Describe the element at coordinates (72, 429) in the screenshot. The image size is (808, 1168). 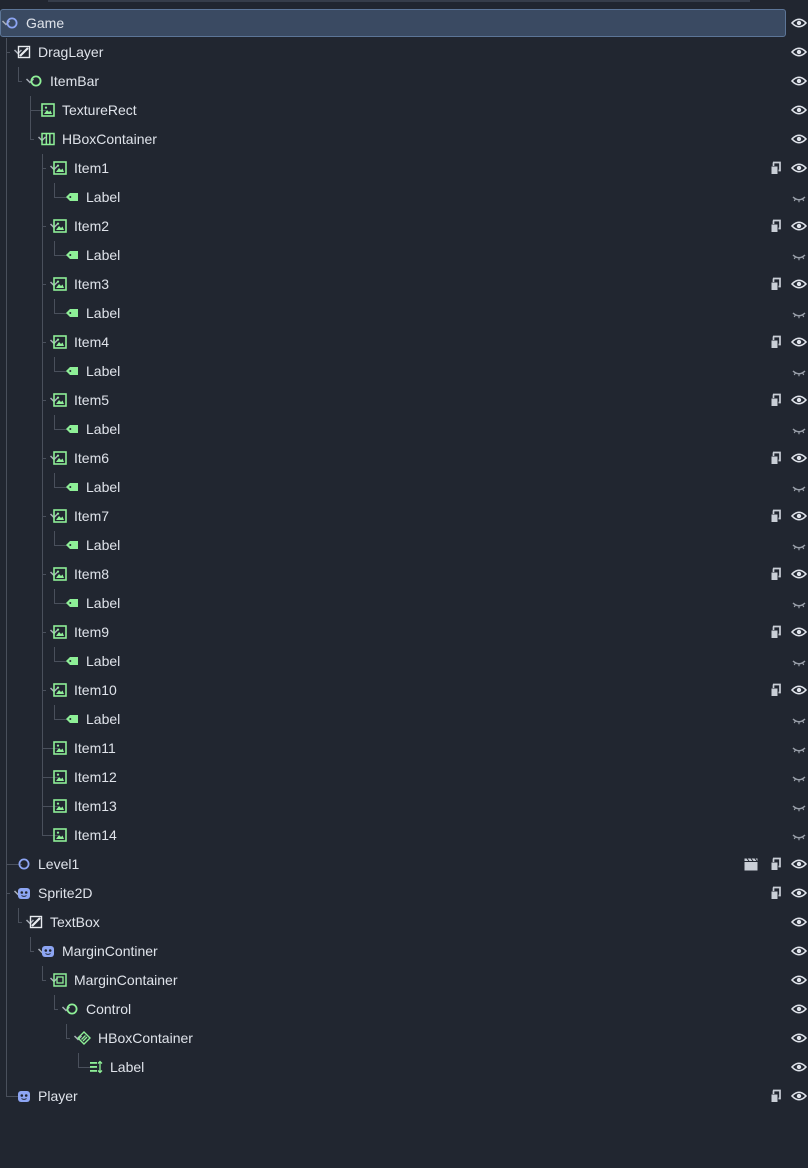
I see `label-icon` at that location.